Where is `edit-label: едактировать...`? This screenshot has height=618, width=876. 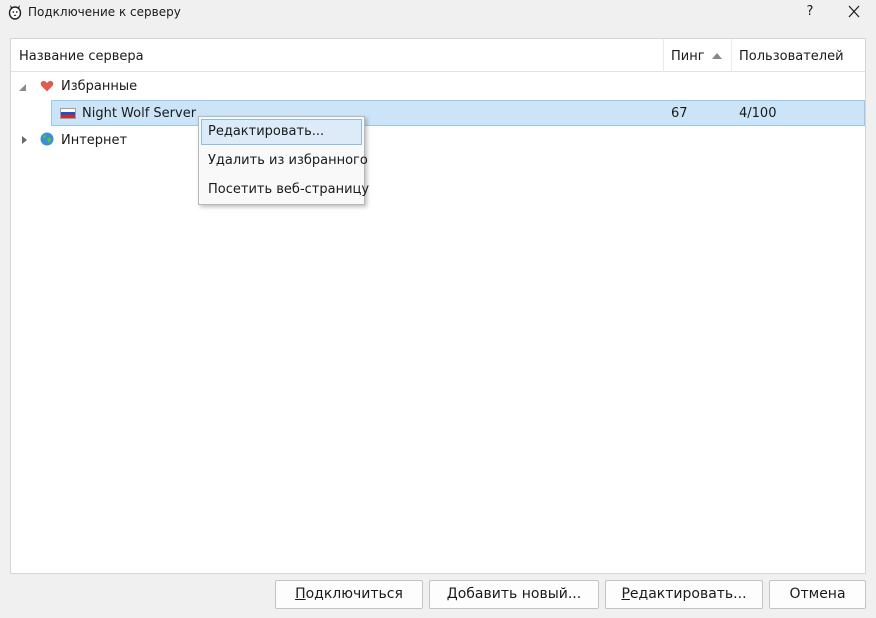 edit-label: едактировать... is located at coordinates (688, 594).